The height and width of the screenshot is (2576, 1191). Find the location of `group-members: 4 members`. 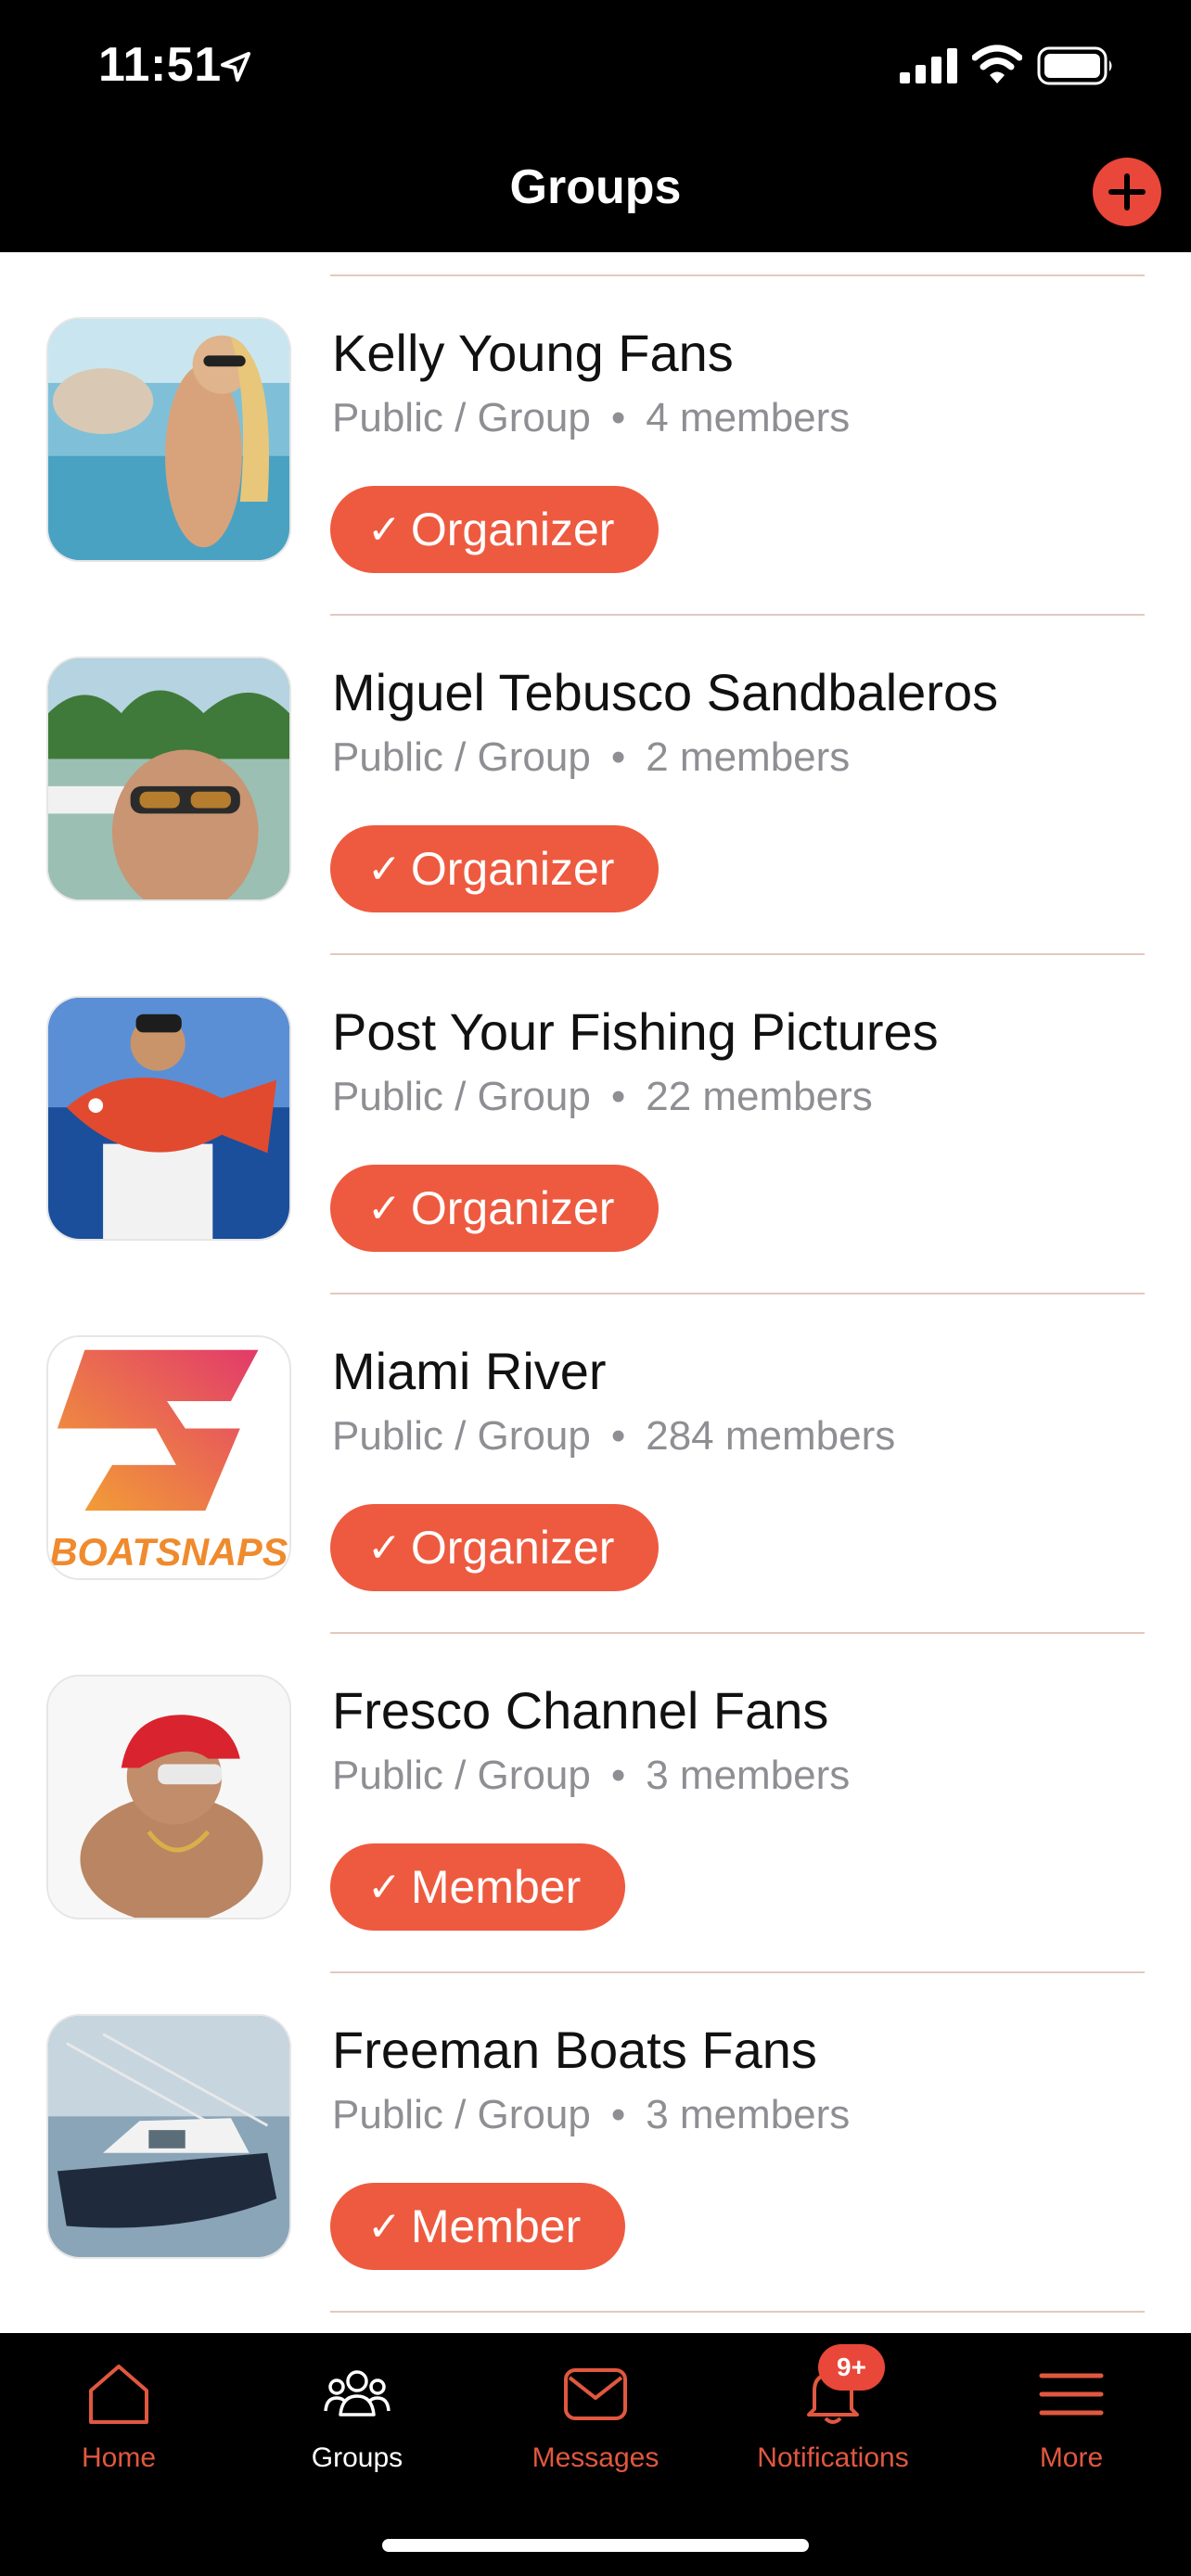

group-members: 4 members is located at coordinates (748, 418).